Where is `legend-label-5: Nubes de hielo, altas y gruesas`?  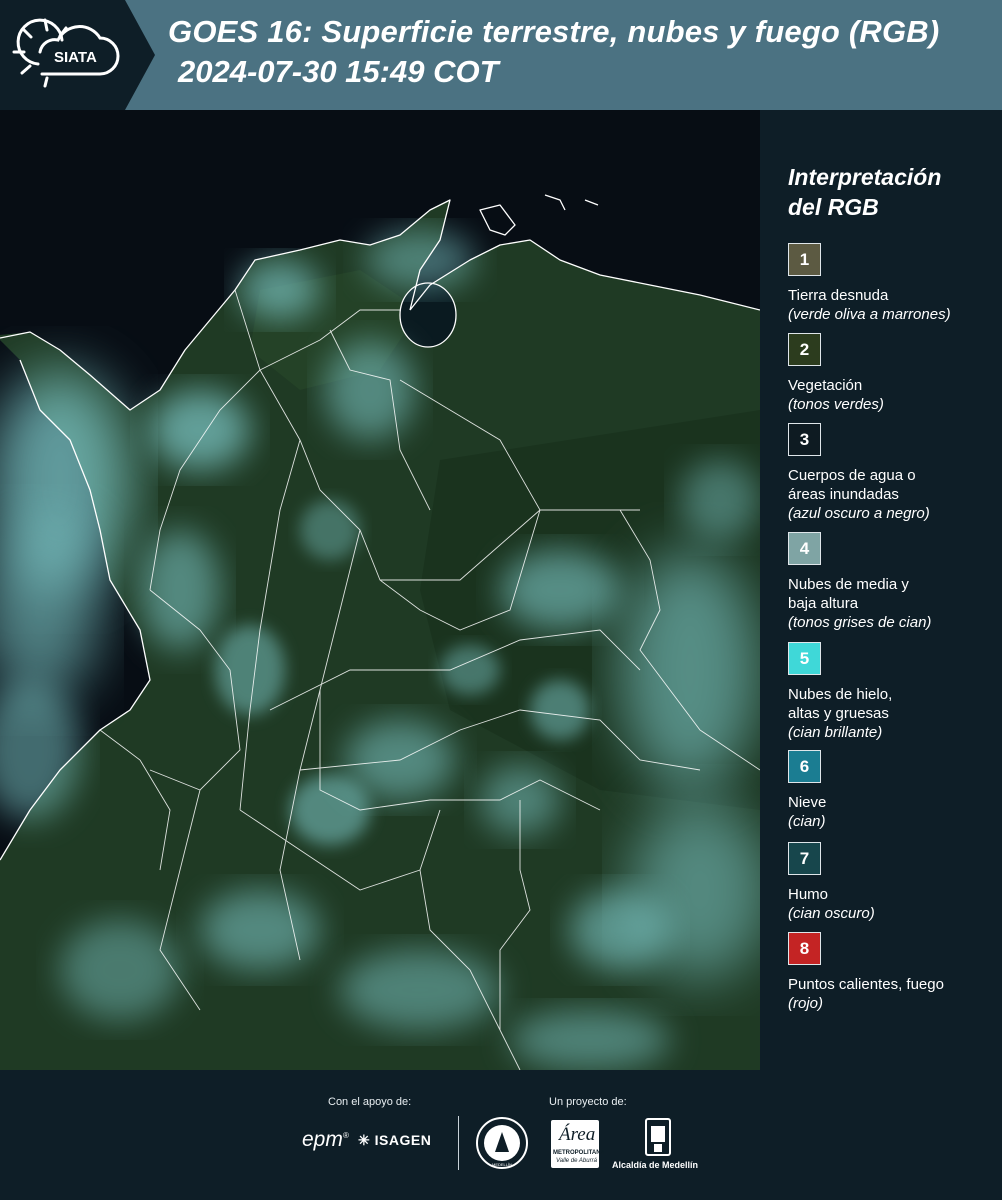 legend-label-5: Nubes de hielo, altas y gruesas is located at coordinates (893, 704).